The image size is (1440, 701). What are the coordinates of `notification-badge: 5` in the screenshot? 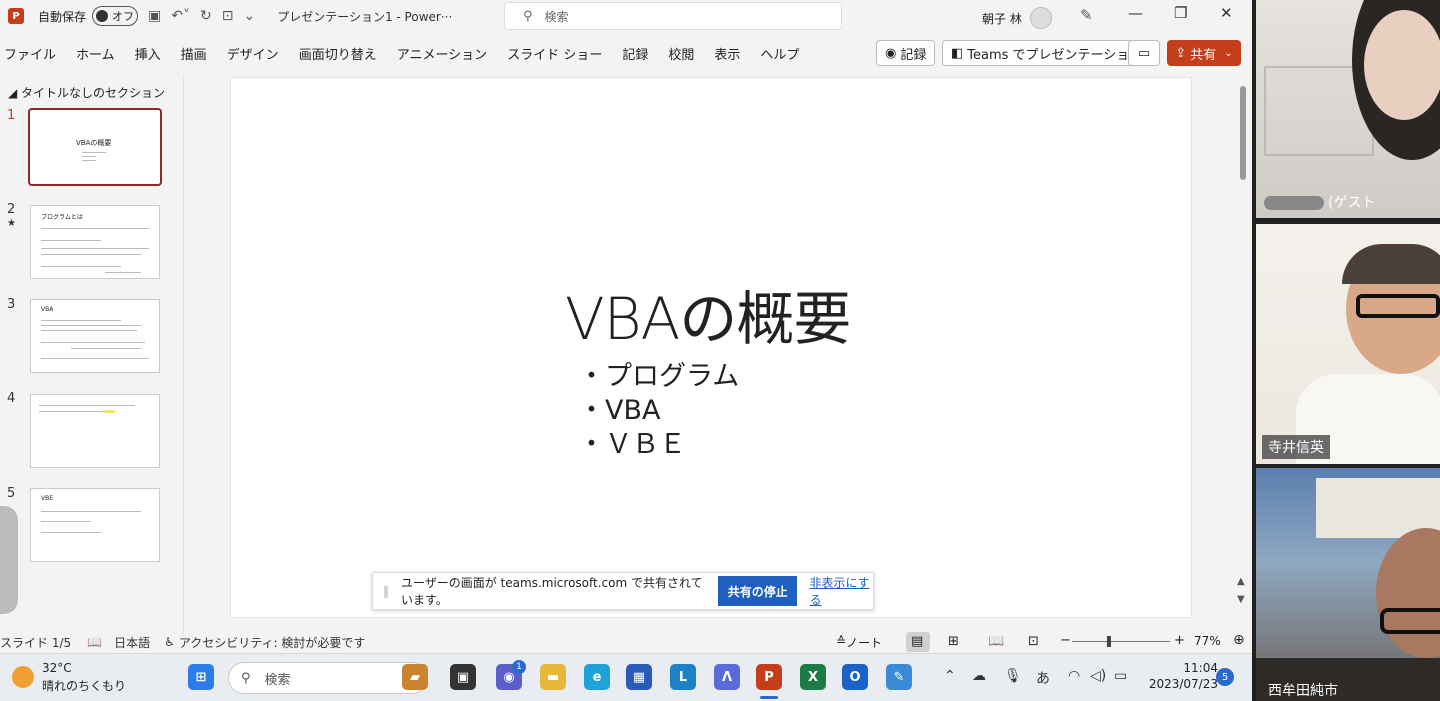 It's located at (1225, 677).